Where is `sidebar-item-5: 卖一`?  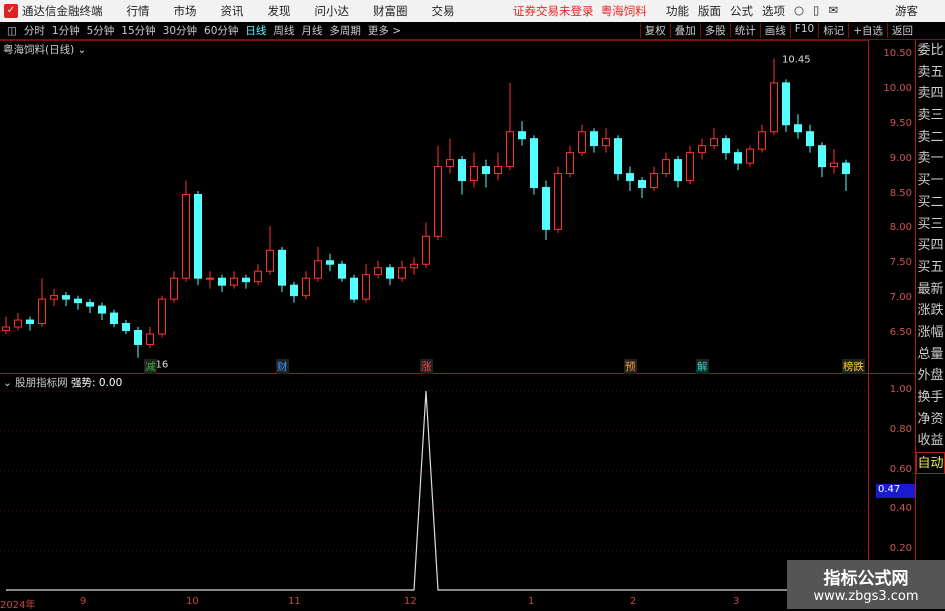 sidebar-item-5: 卖一 is located at coordinates (930, 159).